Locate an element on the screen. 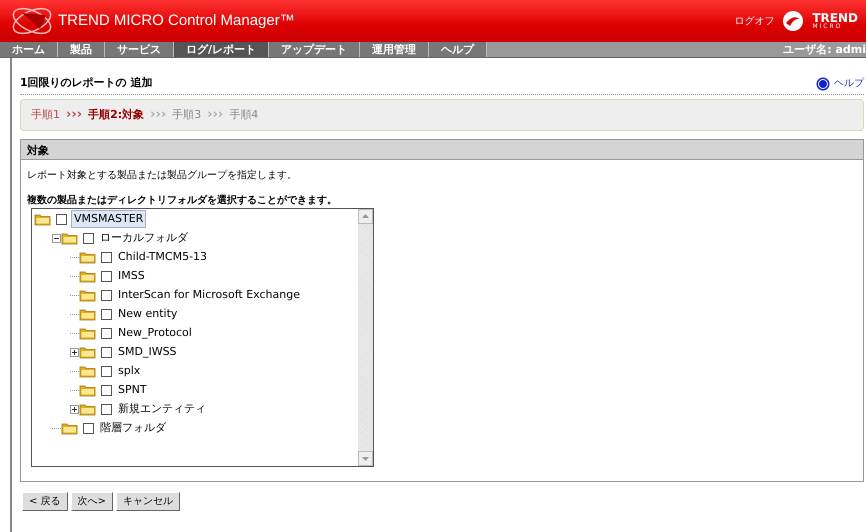 The width and height of the screenshot is (866, 532). nav-tab: アップデート is located at coordinates (314, 49).